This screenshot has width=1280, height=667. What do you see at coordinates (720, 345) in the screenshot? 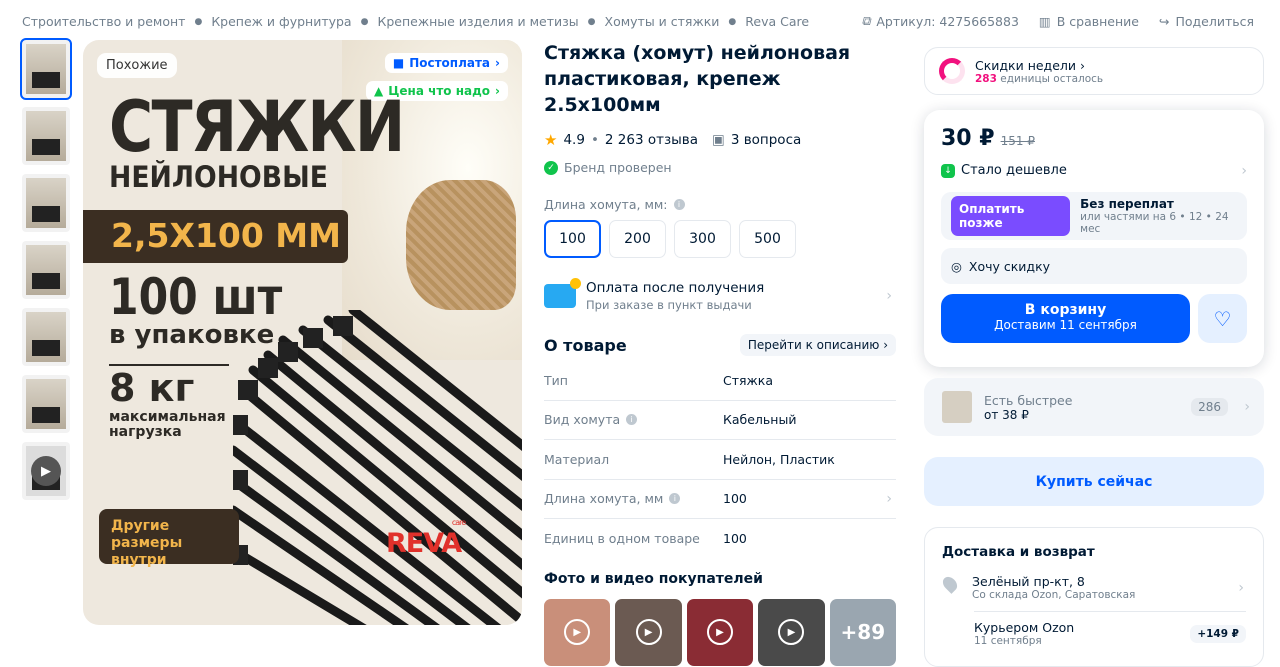
I see `about-header: О товаре Перейти к описанию ›` at bounding box center [720, 345].